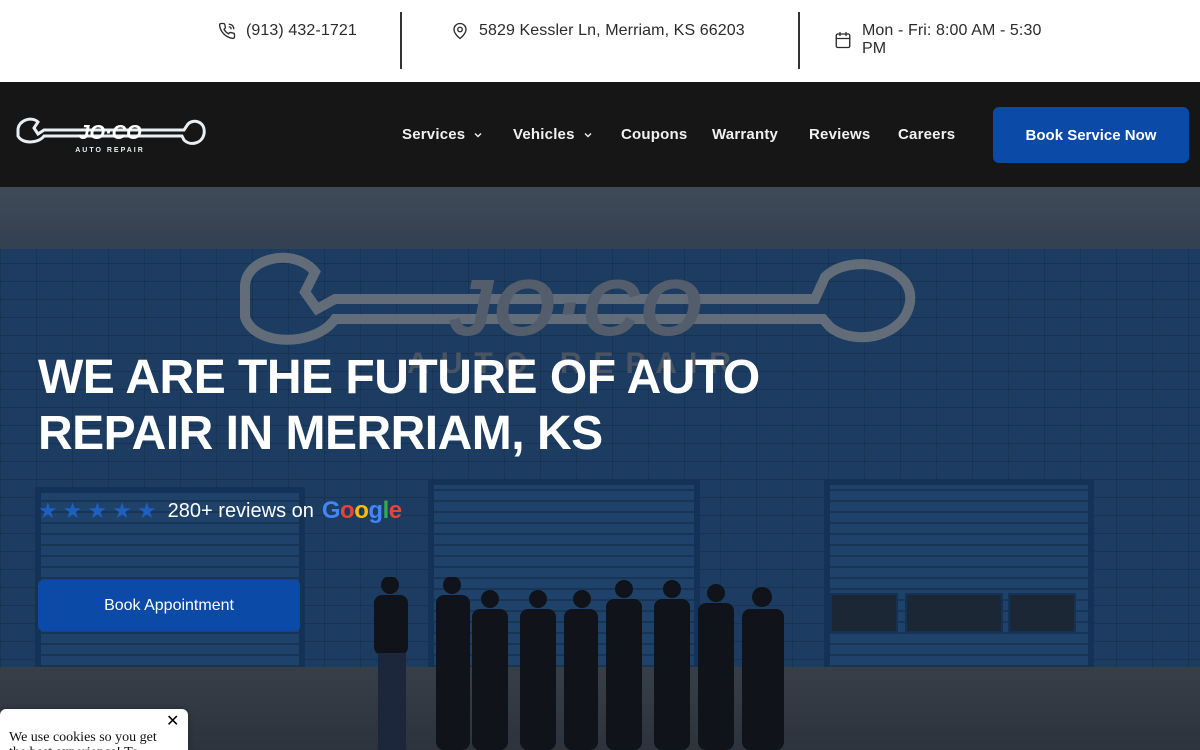 The width and height of the screenshot is (1200, 750). I want to click on nav-item-warranty: Warranty, so click(745, 134).